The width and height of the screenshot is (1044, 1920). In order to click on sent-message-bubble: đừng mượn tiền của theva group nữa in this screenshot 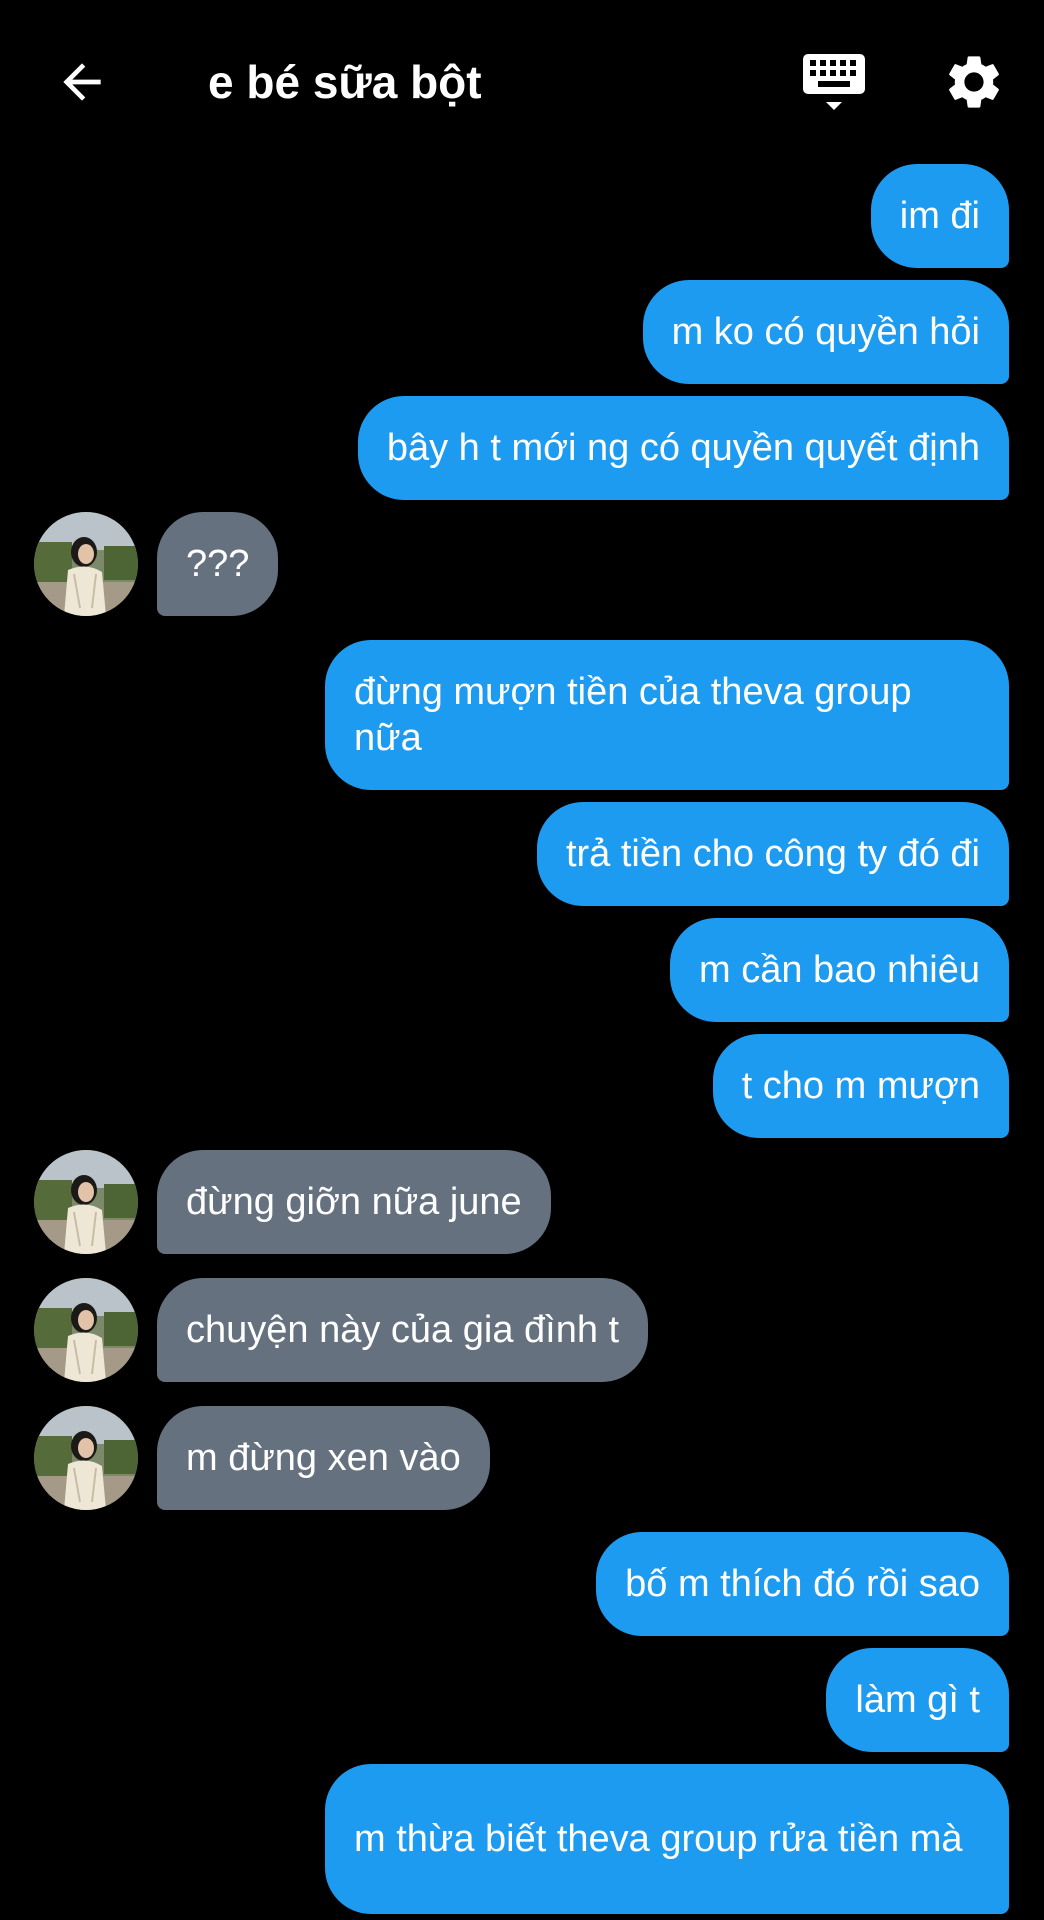, I will do `click(667, 715)`.